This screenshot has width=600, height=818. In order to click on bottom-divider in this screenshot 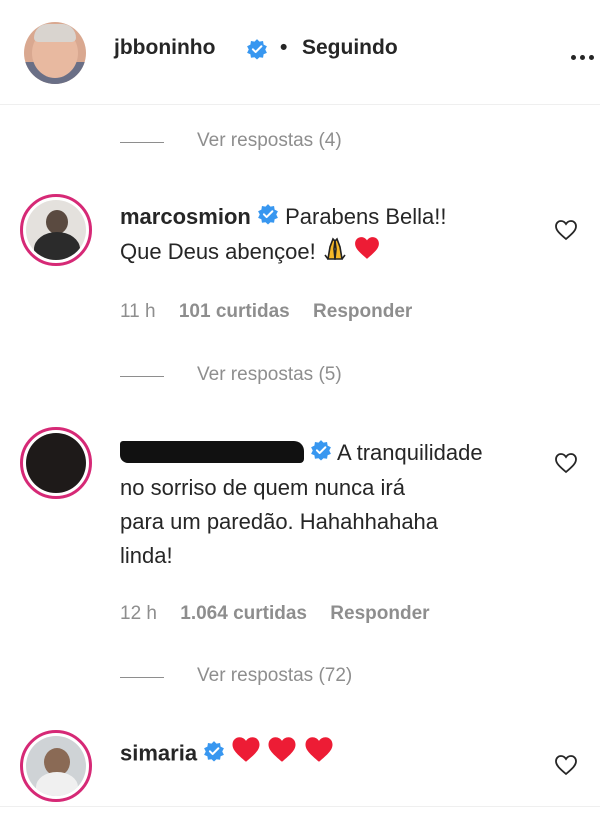, I will do `click(300, 806)`.